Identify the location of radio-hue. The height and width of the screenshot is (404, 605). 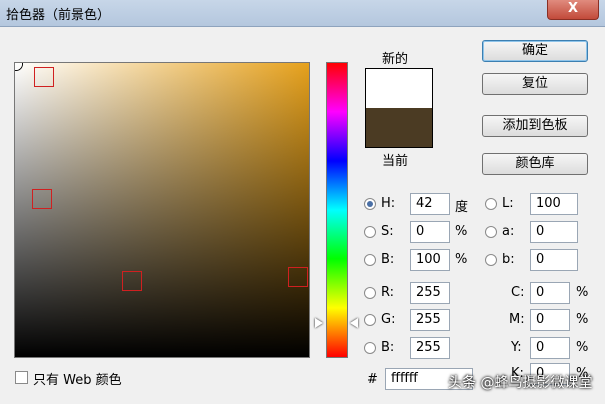
(370, 204).